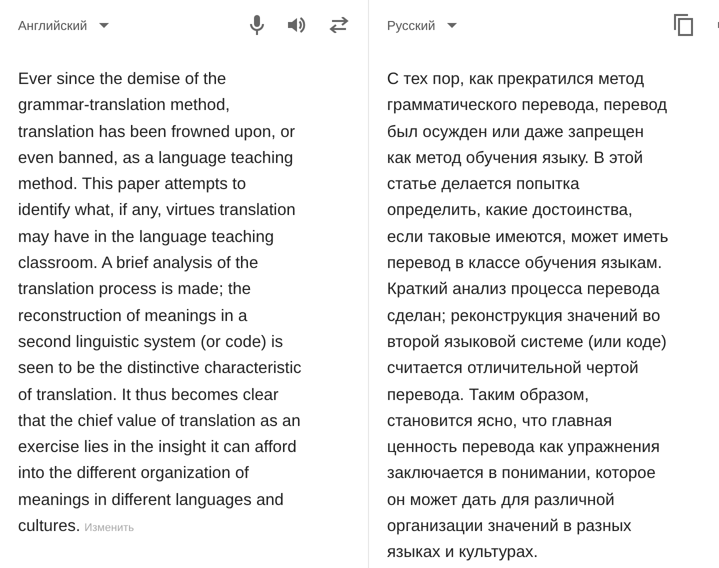  What do you see at coordinates (339, 25) in the screenshot?
I see `swap-languages-icon` at bounding box center [339, 25].